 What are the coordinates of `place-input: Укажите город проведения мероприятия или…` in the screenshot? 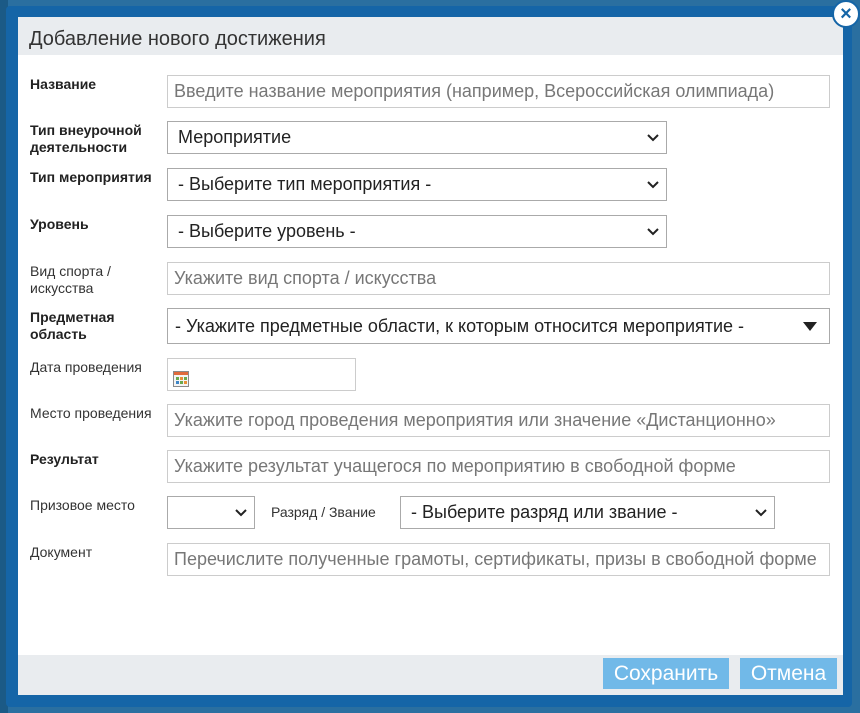 It's located at (498, 420).